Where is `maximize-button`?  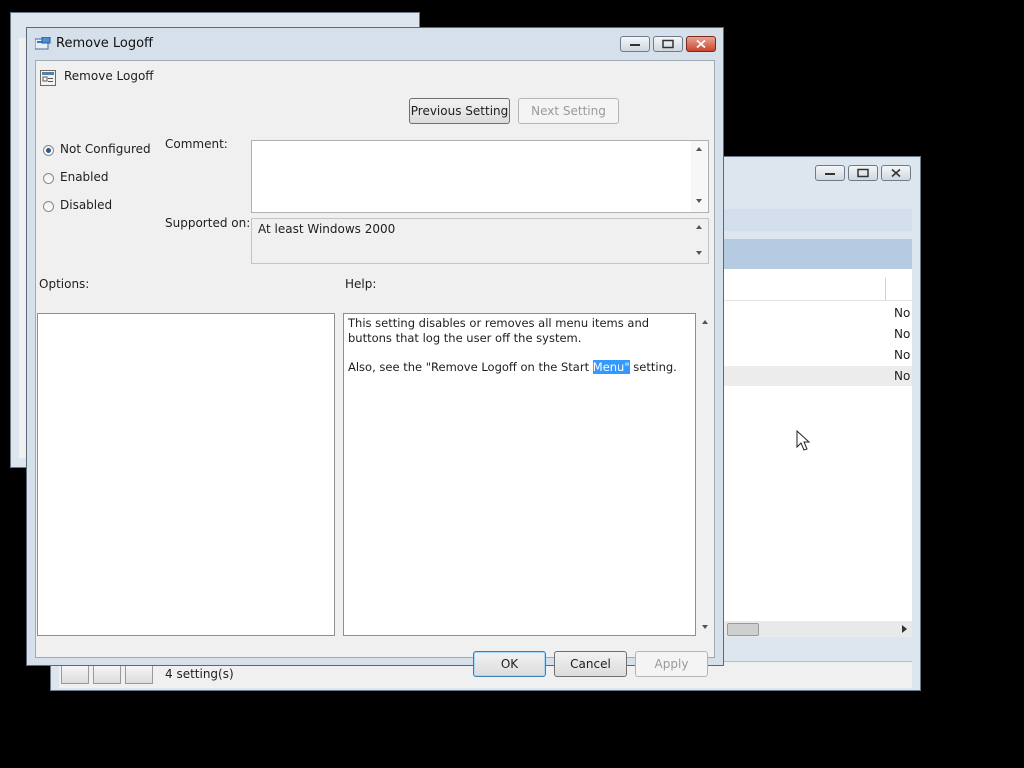 maximize-button is located at coordinates (668, 44).